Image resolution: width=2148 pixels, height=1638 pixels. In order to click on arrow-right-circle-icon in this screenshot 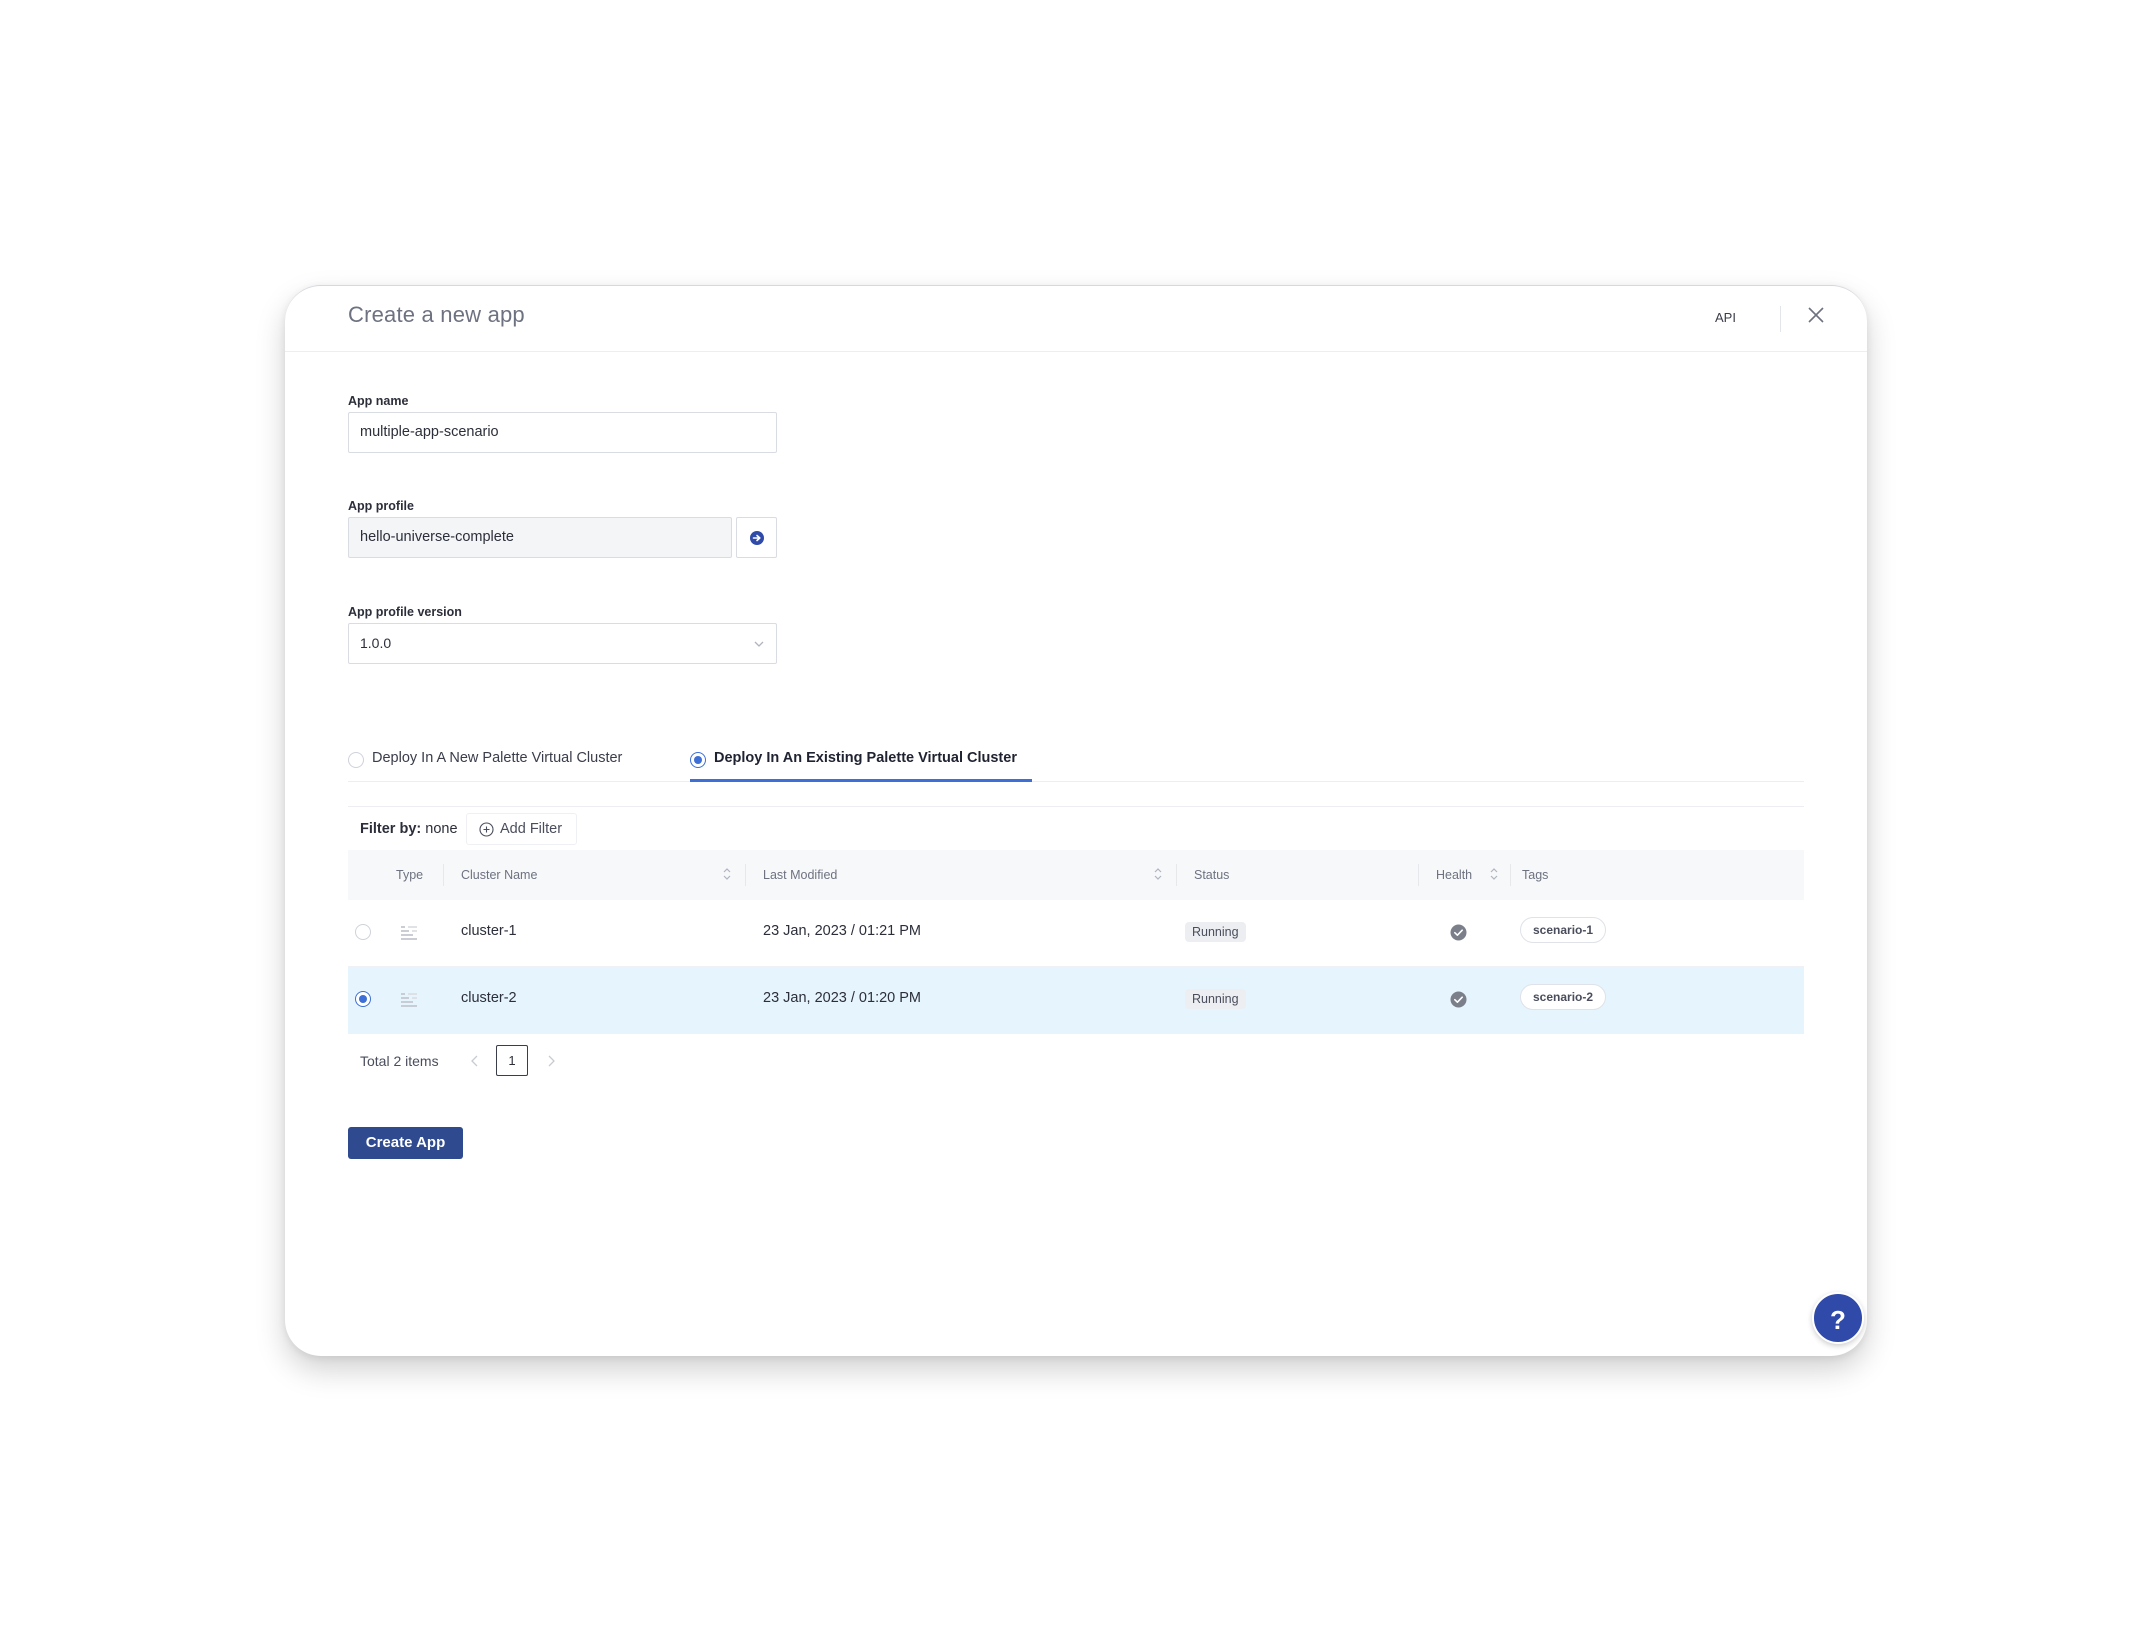, I will do `click(756, 537)`.